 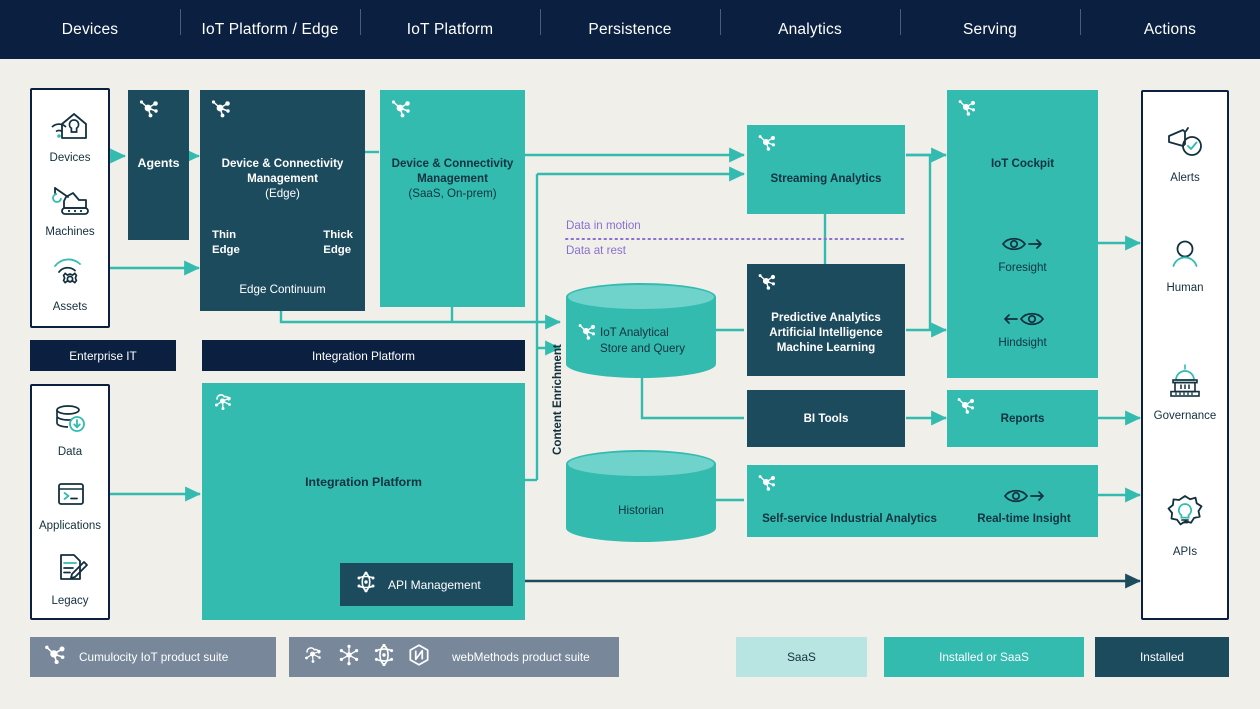 I want to click on legend-swatch-installed-or-saas: Installed or SaaS, so click(x=984, y=657).